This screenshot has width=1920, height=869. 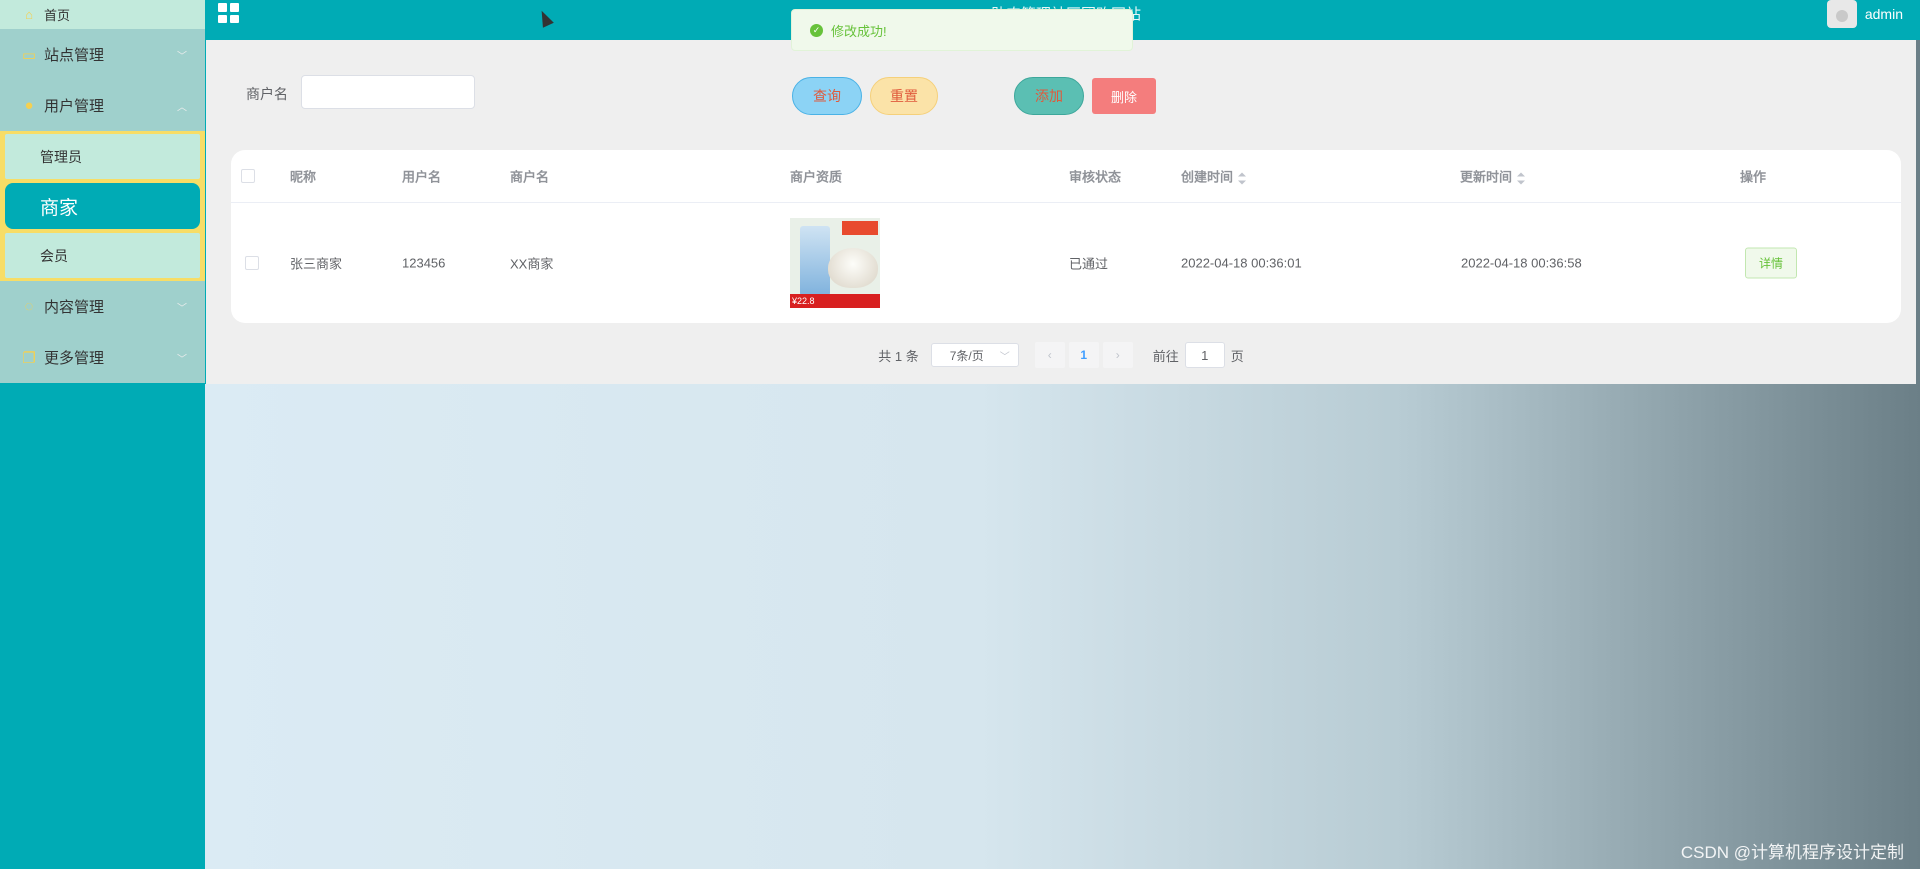 What do you see at coordinates (816, 177) in the screenshot?
I see `column-qualification: 商户资质` at bounding box center [816, 177].